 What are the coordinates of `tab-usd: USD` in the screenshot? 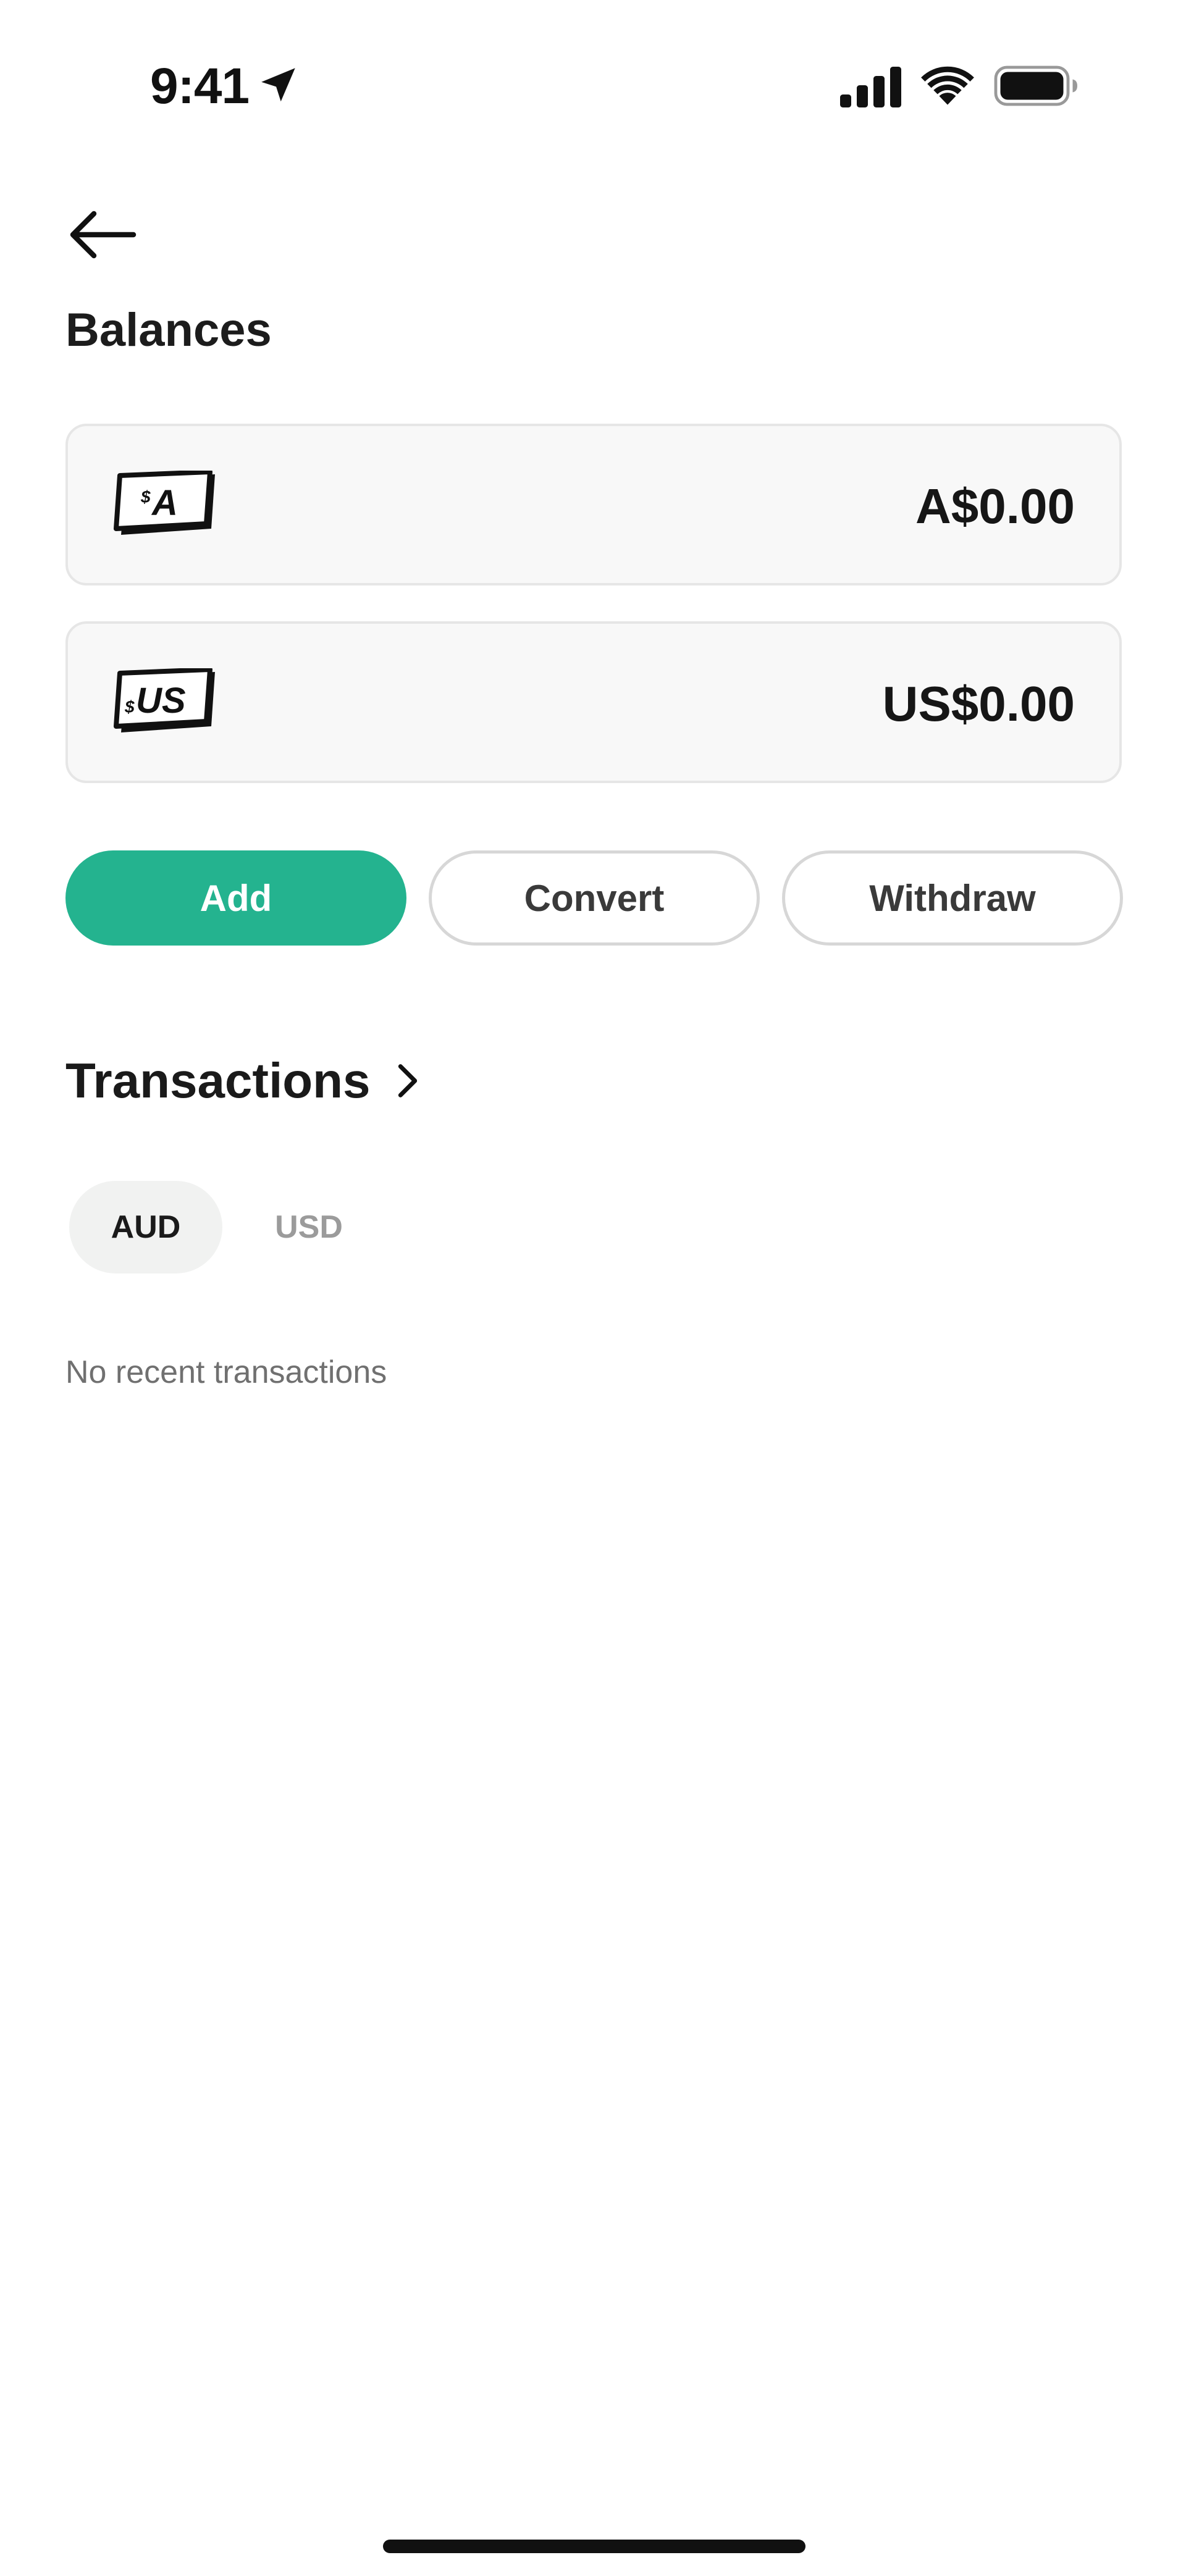 It's located at (309, 1227).